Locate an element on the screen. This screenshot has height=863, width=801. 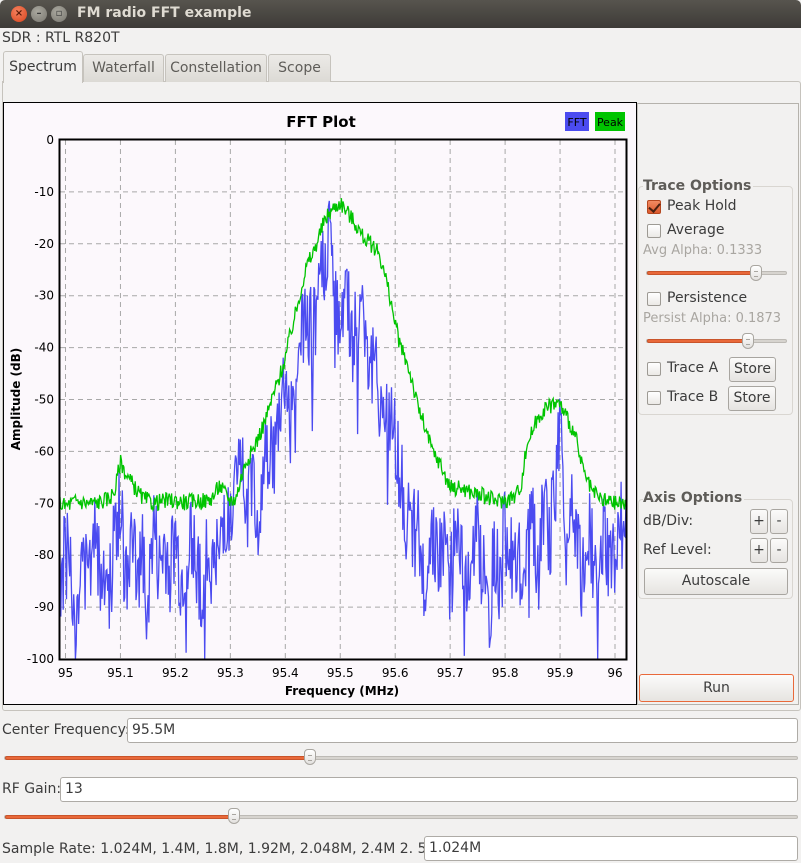
db-div-minus-button: - is located at coordinates (779, 521).